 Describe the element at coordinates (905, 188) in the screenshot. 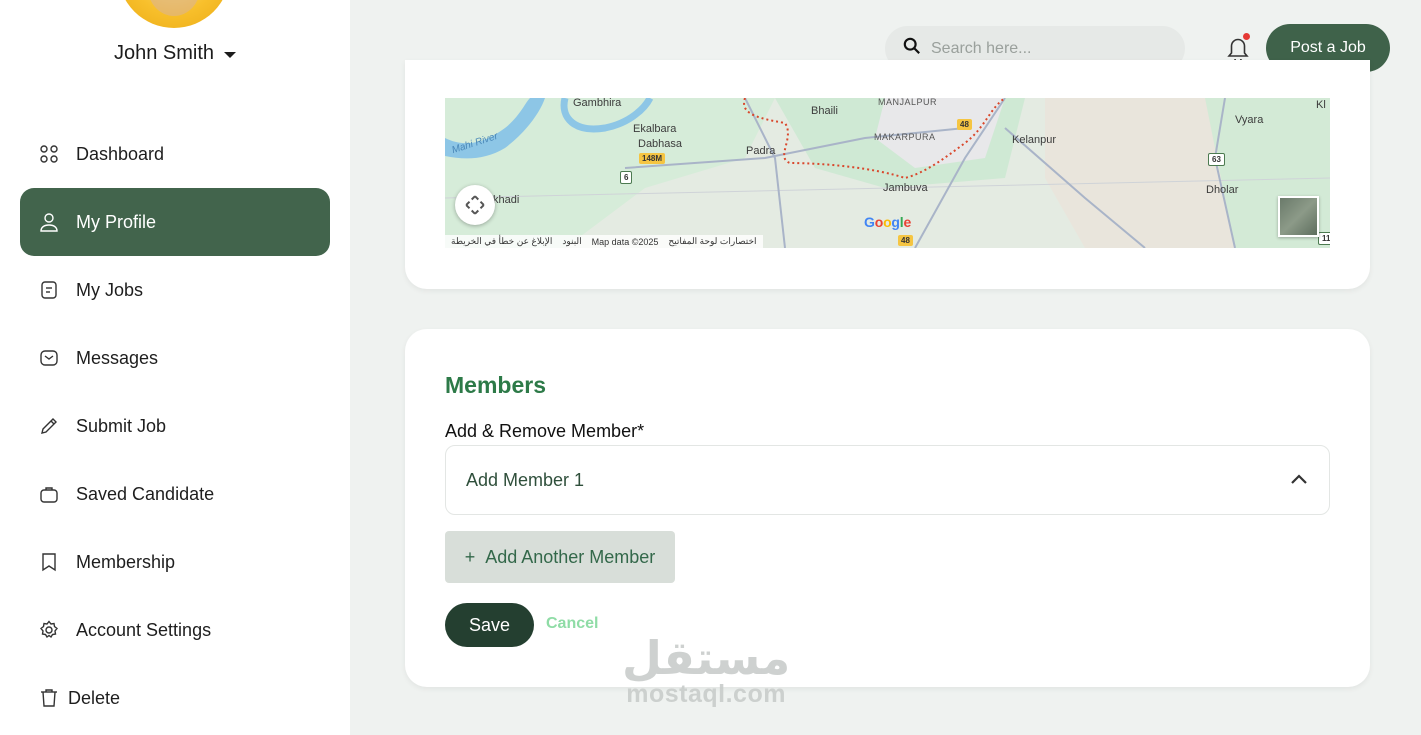

I see `map-label: Jambuva` at that location.